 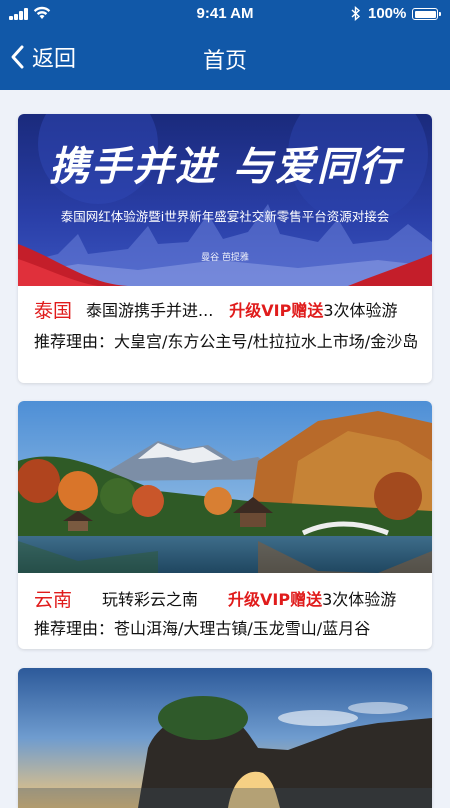 I want to click on card-title-row: 泰国 泰国游携手并进... 升级VIP赠送3次体验游, so click(x=231, y=309).